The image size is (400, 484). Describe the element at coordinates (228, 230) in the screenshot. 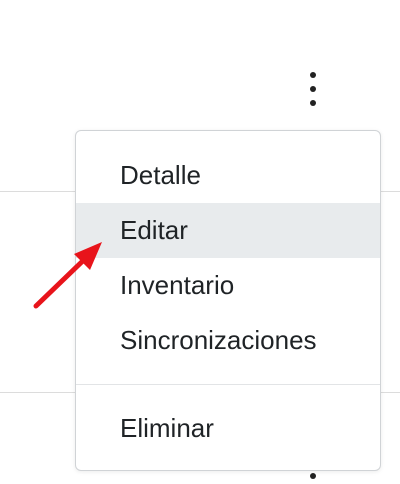

I see `menu-item-editar: Editar` at that location.